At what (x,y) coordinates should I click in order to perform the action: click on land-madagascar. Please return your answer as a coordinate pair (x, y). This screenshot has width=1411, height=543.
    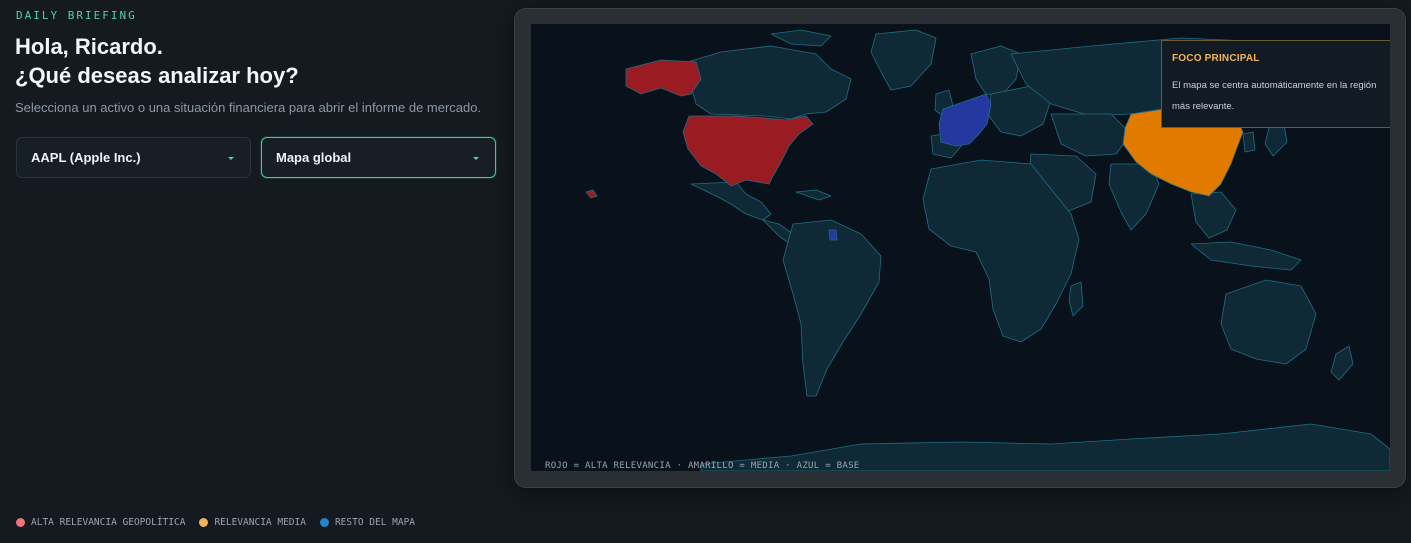
    Looking at the image, I should click on (1076, 299).